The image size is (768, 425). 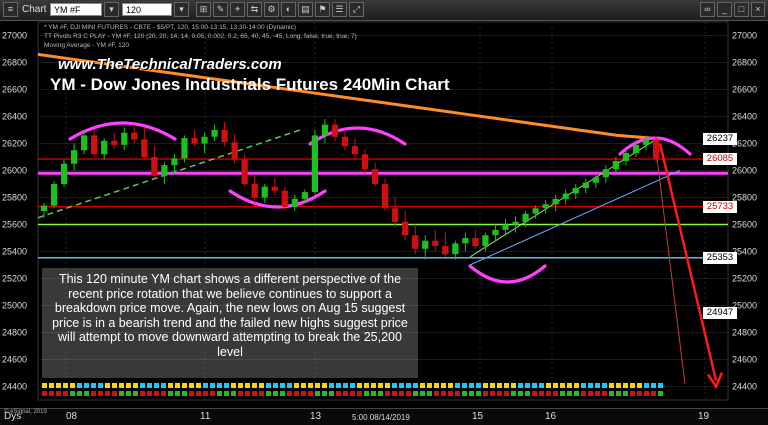 I want to click on y-tick-label-left: 26800, so click(x=14, y=63).